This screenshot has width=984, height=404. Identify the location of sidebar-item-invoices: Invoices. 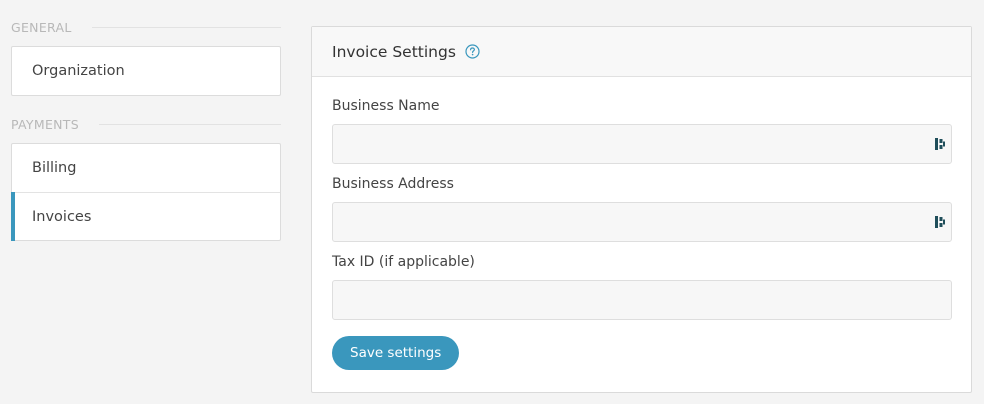
(145, 216).